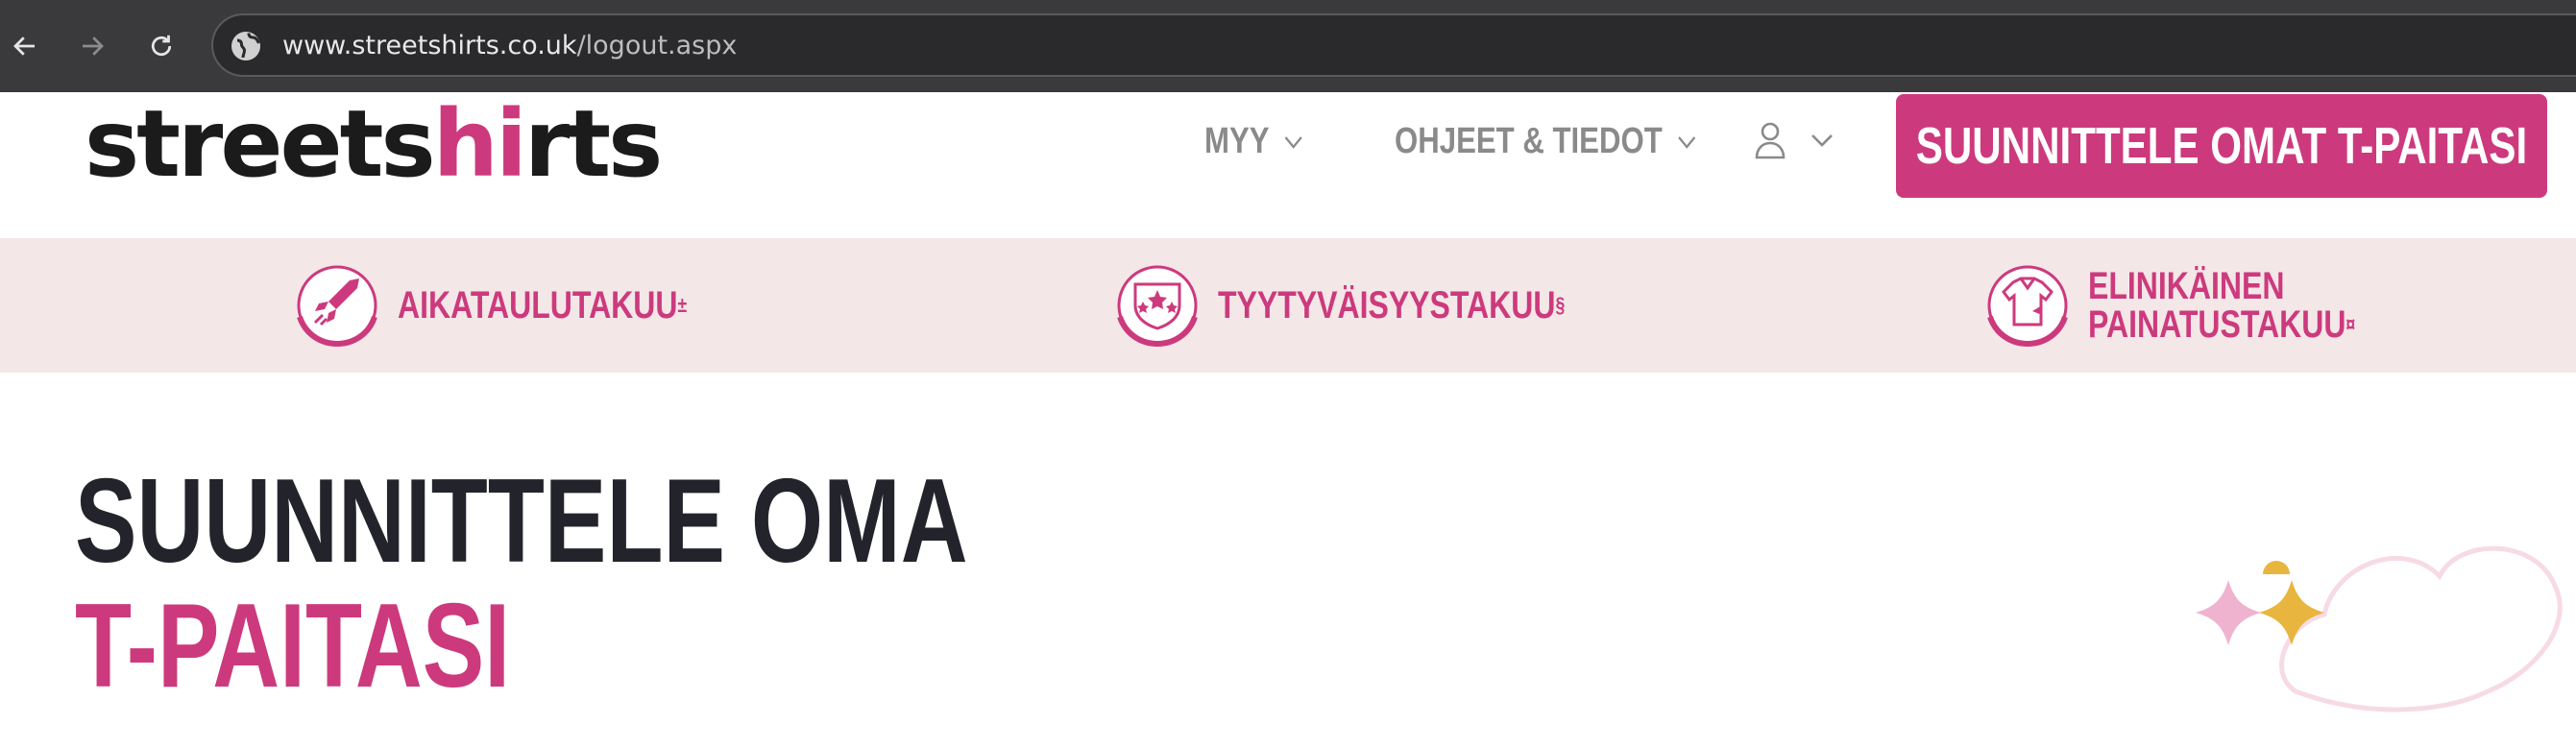 The height and width of the screenshot is (749, 2576). I want to click on browser-toolbar: www.streetshirts.co.uk/logout.aspx, so click(1288, 46).